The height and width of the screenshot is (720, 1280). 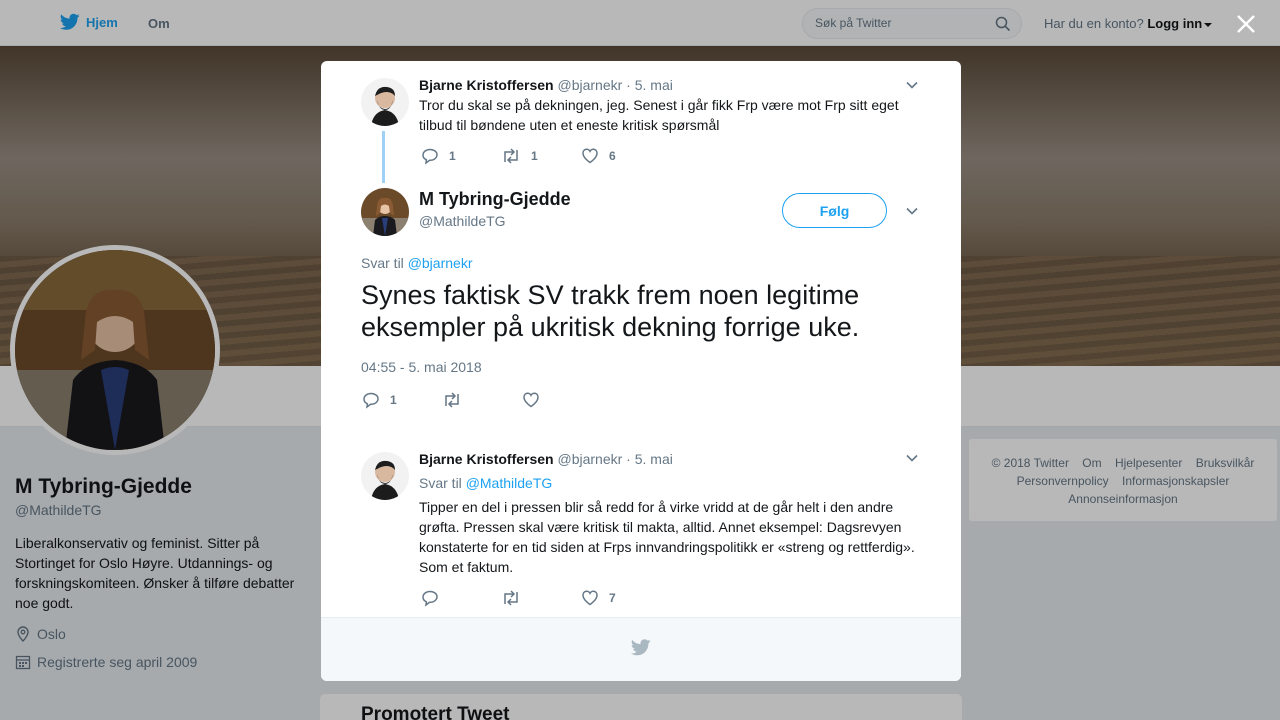 I want to click on parent-tweet-actions: 1 1 6, so click(x=518, y=156).